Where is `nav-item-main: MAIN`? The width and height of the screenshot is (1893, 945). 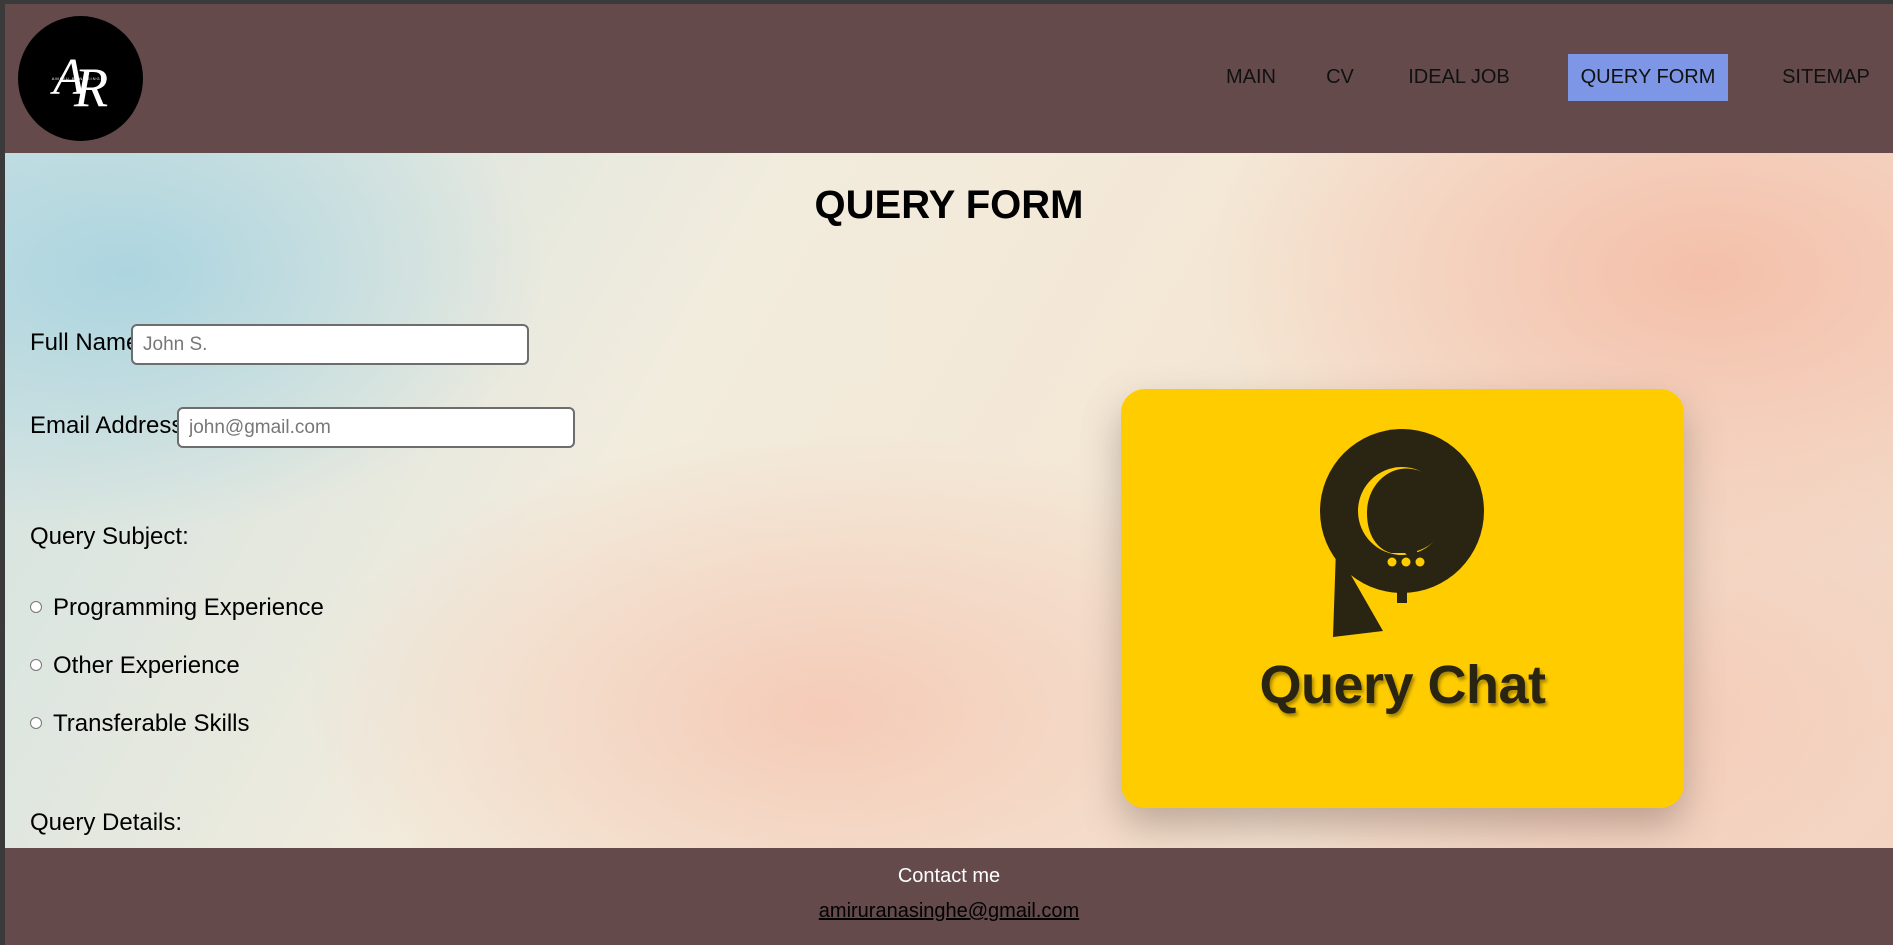 nav-item-main: MAIN is located at coordinates (1251, 77).